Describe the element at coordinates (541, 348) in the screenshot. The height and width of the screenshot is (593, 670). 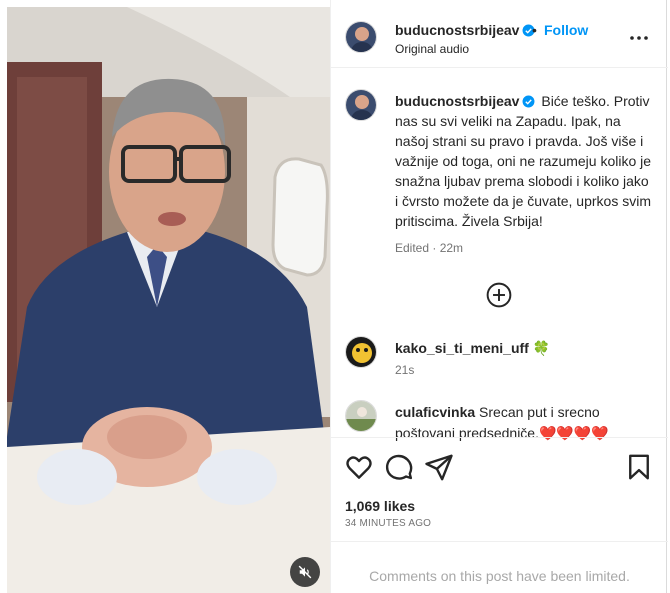
I see `comment-text: 🍀` at that location.